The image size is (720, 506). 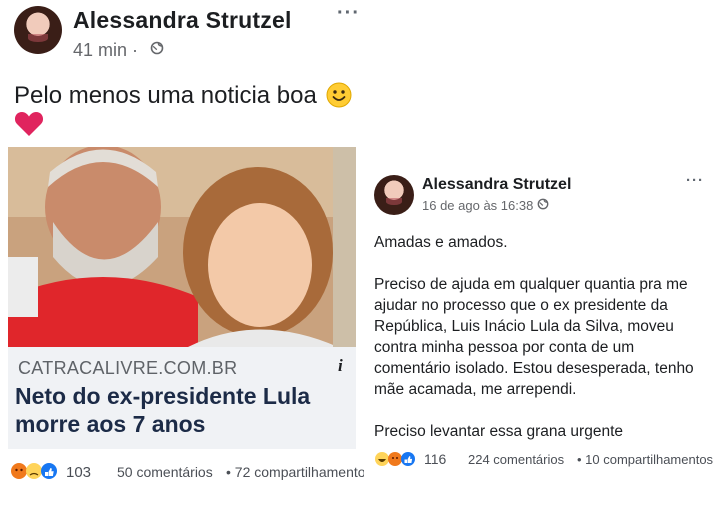 What do you see at coordinates (441, 242) in the screenshot?
I see `post-paragraph: Amadas e amados.` at bounding box center [441, 242].